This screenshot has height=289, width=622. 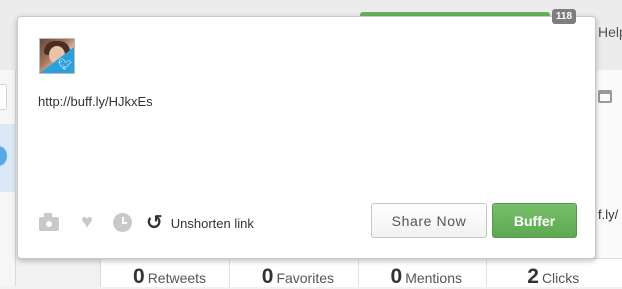 I want to click on camera-lens, so click(x=49, y=223).